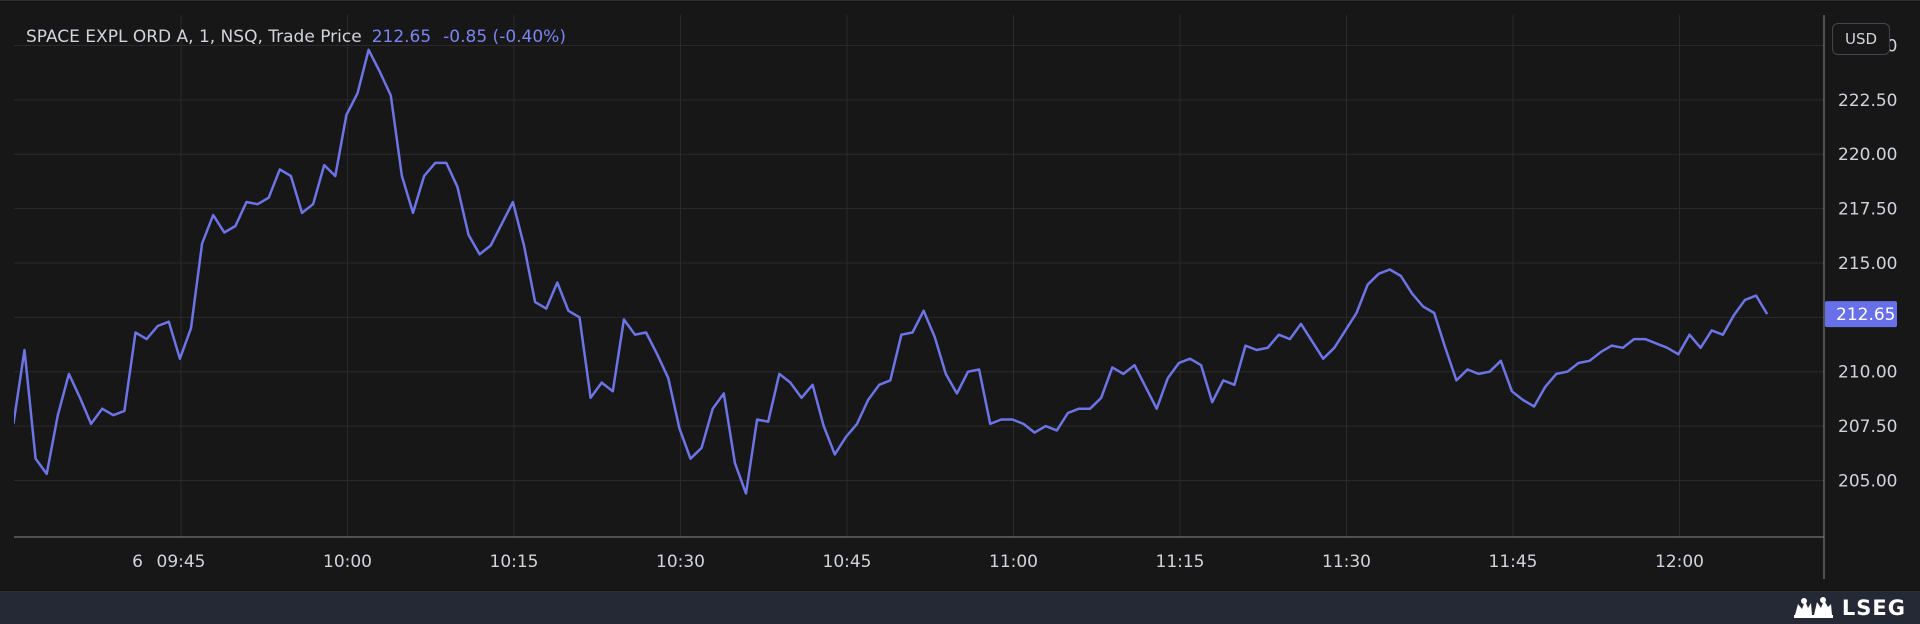 This screenshot has width=1920, height=624. I want to click on x-tick-label: 11:30, so click(1346, 562).